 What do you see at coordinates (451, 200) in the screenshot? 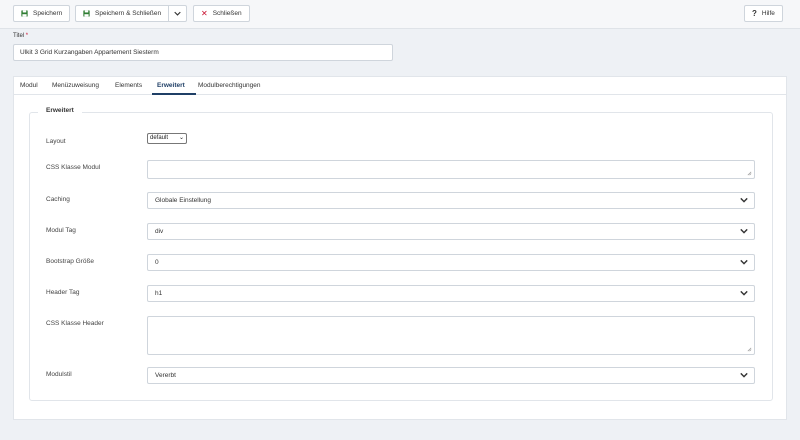
I see `caching-select: Globale Einstellung` at bounding box center [451, 200].